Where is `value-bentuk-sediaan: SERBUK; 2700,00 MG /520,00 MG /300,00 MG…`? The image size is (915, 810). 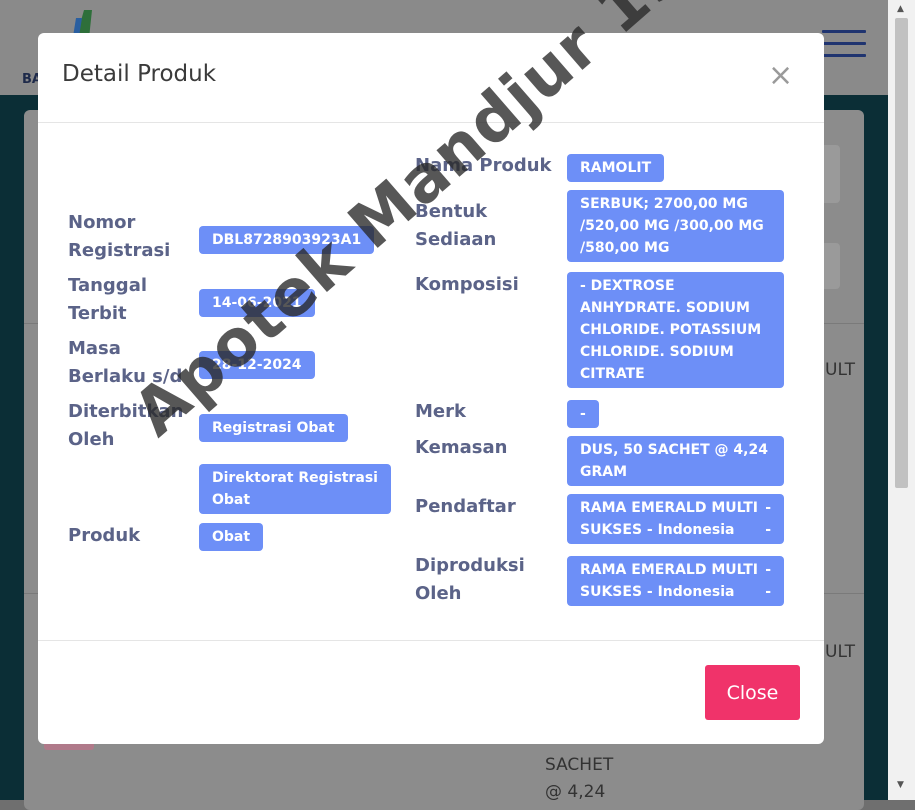
value-bentuk-sediaan: SERBUK; 2700,00 MG /520,00 MG /300,00 MG… is located at coordinates (675, 226).